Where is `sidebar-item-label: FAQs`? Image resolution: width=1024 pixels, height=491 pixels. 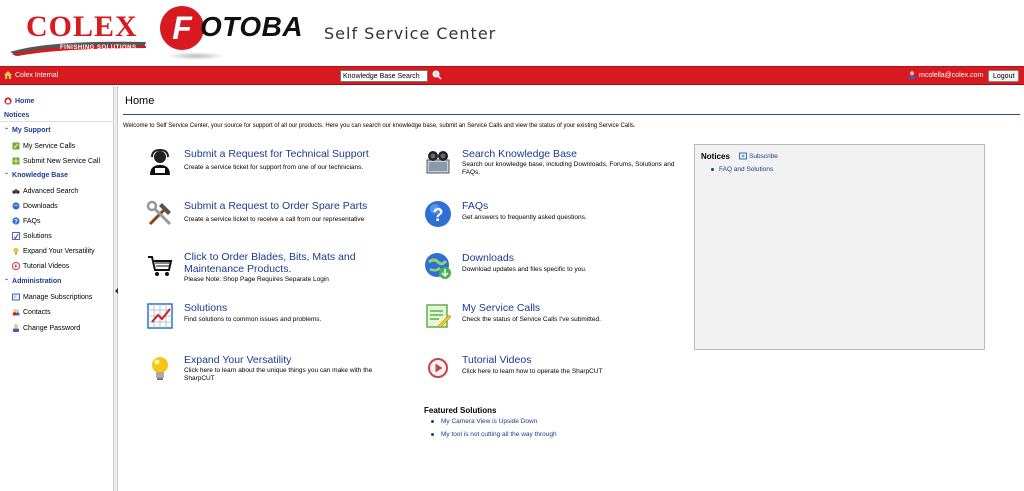 sidebar-item-label: FAQs is located at coordinates (32, 221).